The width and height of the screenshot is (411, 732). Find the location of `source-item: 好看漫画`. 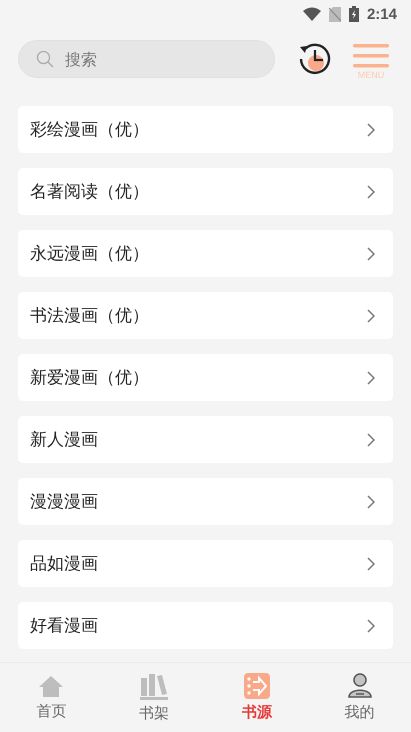

source-item: 好看漫画 is located at coordinates (205, 625).